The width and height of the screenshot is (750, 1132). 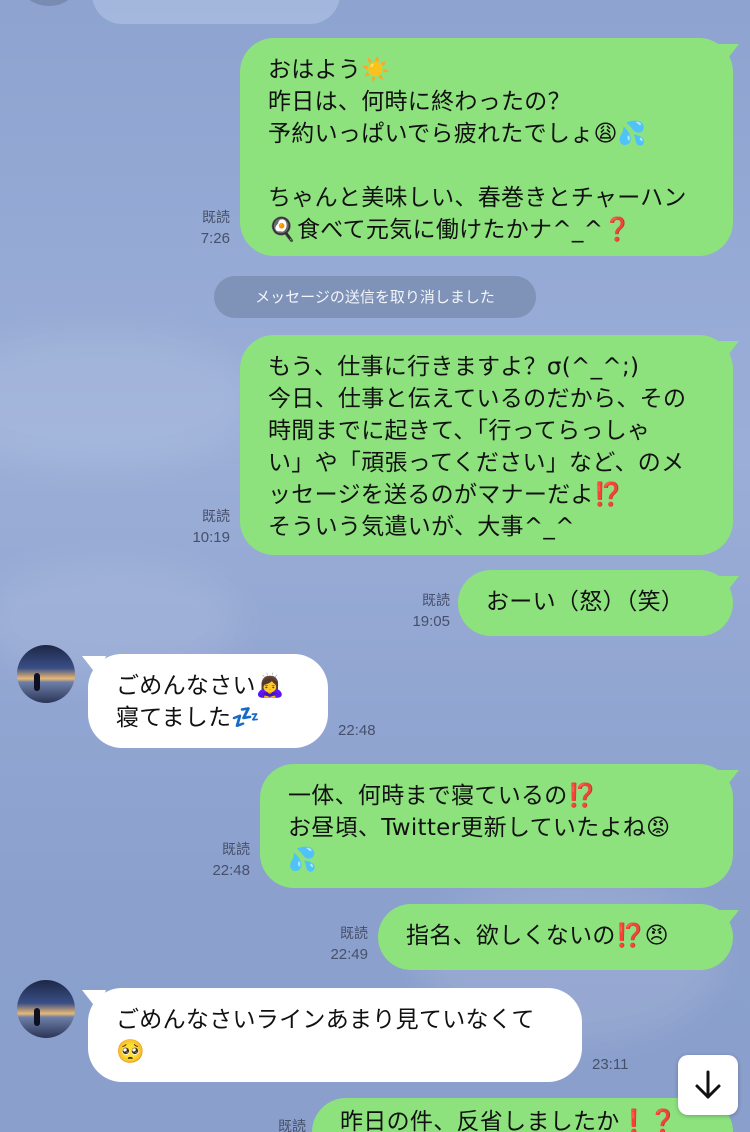 I want to click on message-time: 22:49, so click(x=349, y=954).